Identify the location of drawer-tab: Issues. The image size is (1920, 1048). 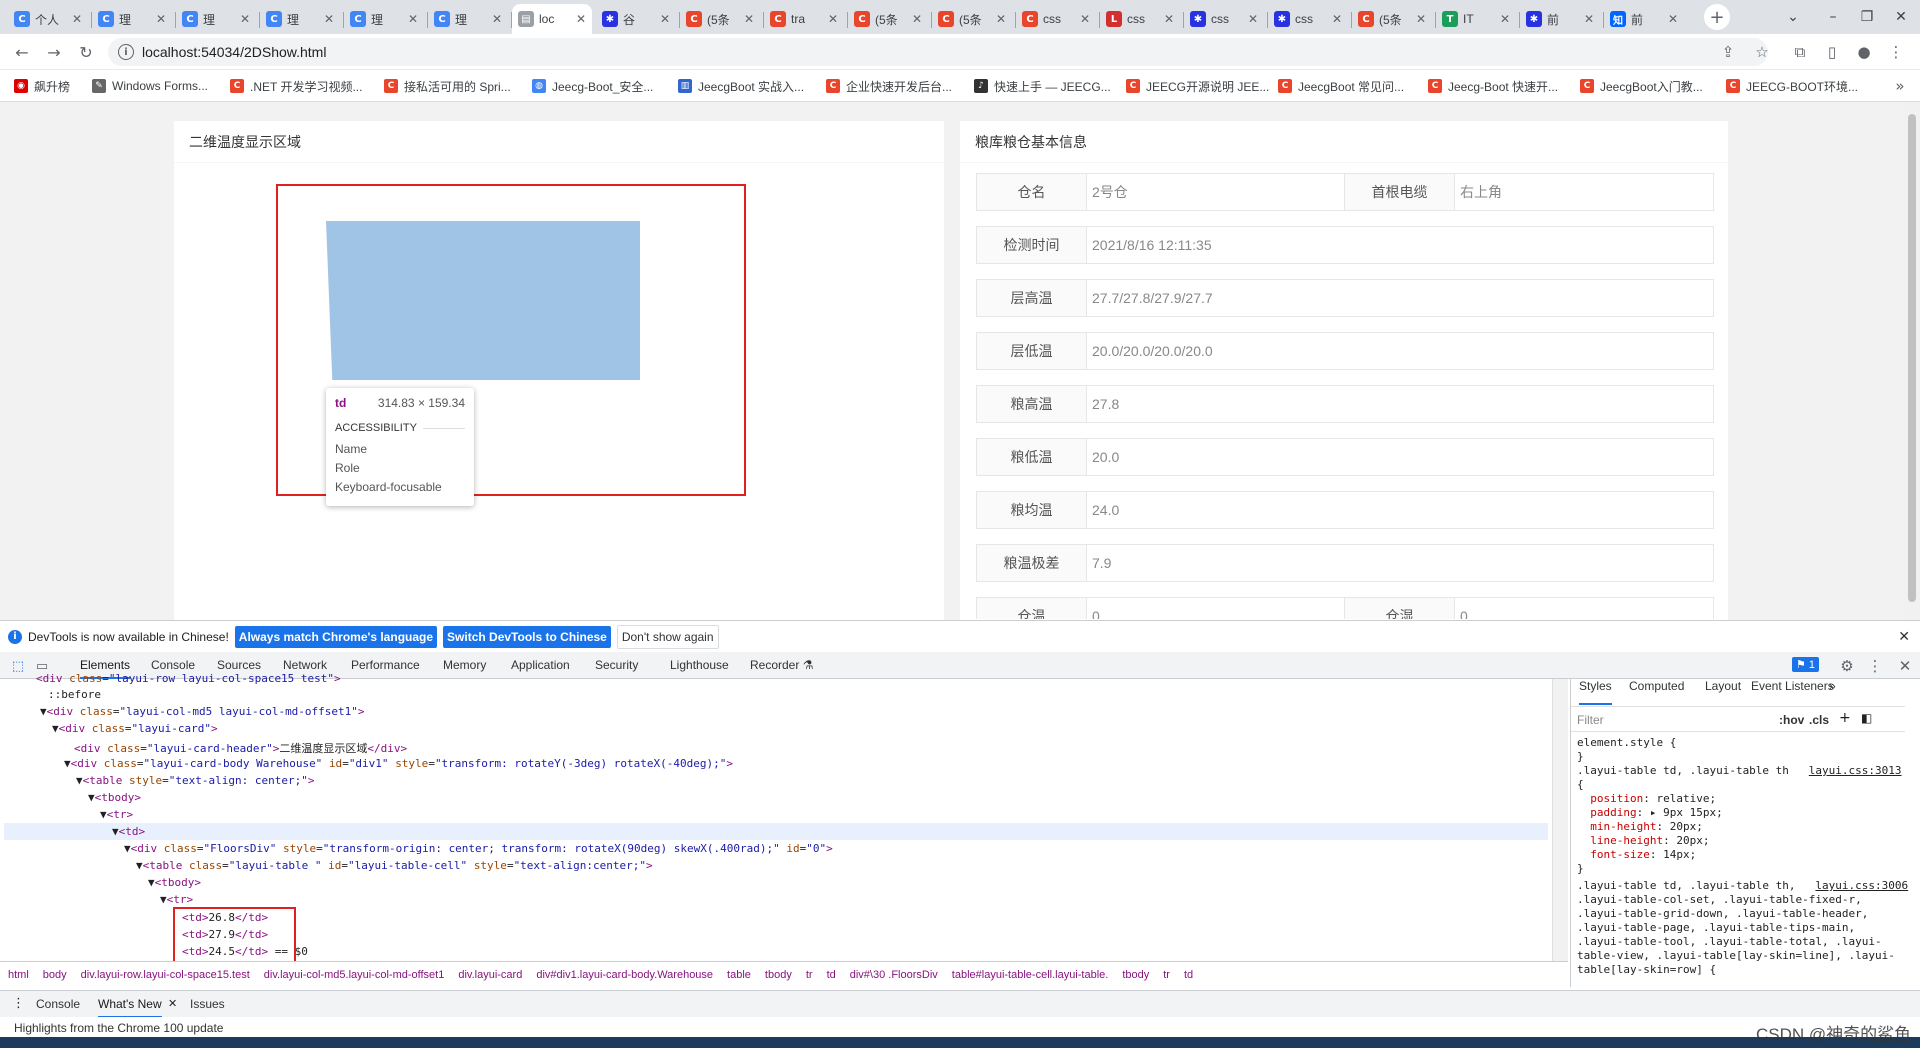
(207, 1004).